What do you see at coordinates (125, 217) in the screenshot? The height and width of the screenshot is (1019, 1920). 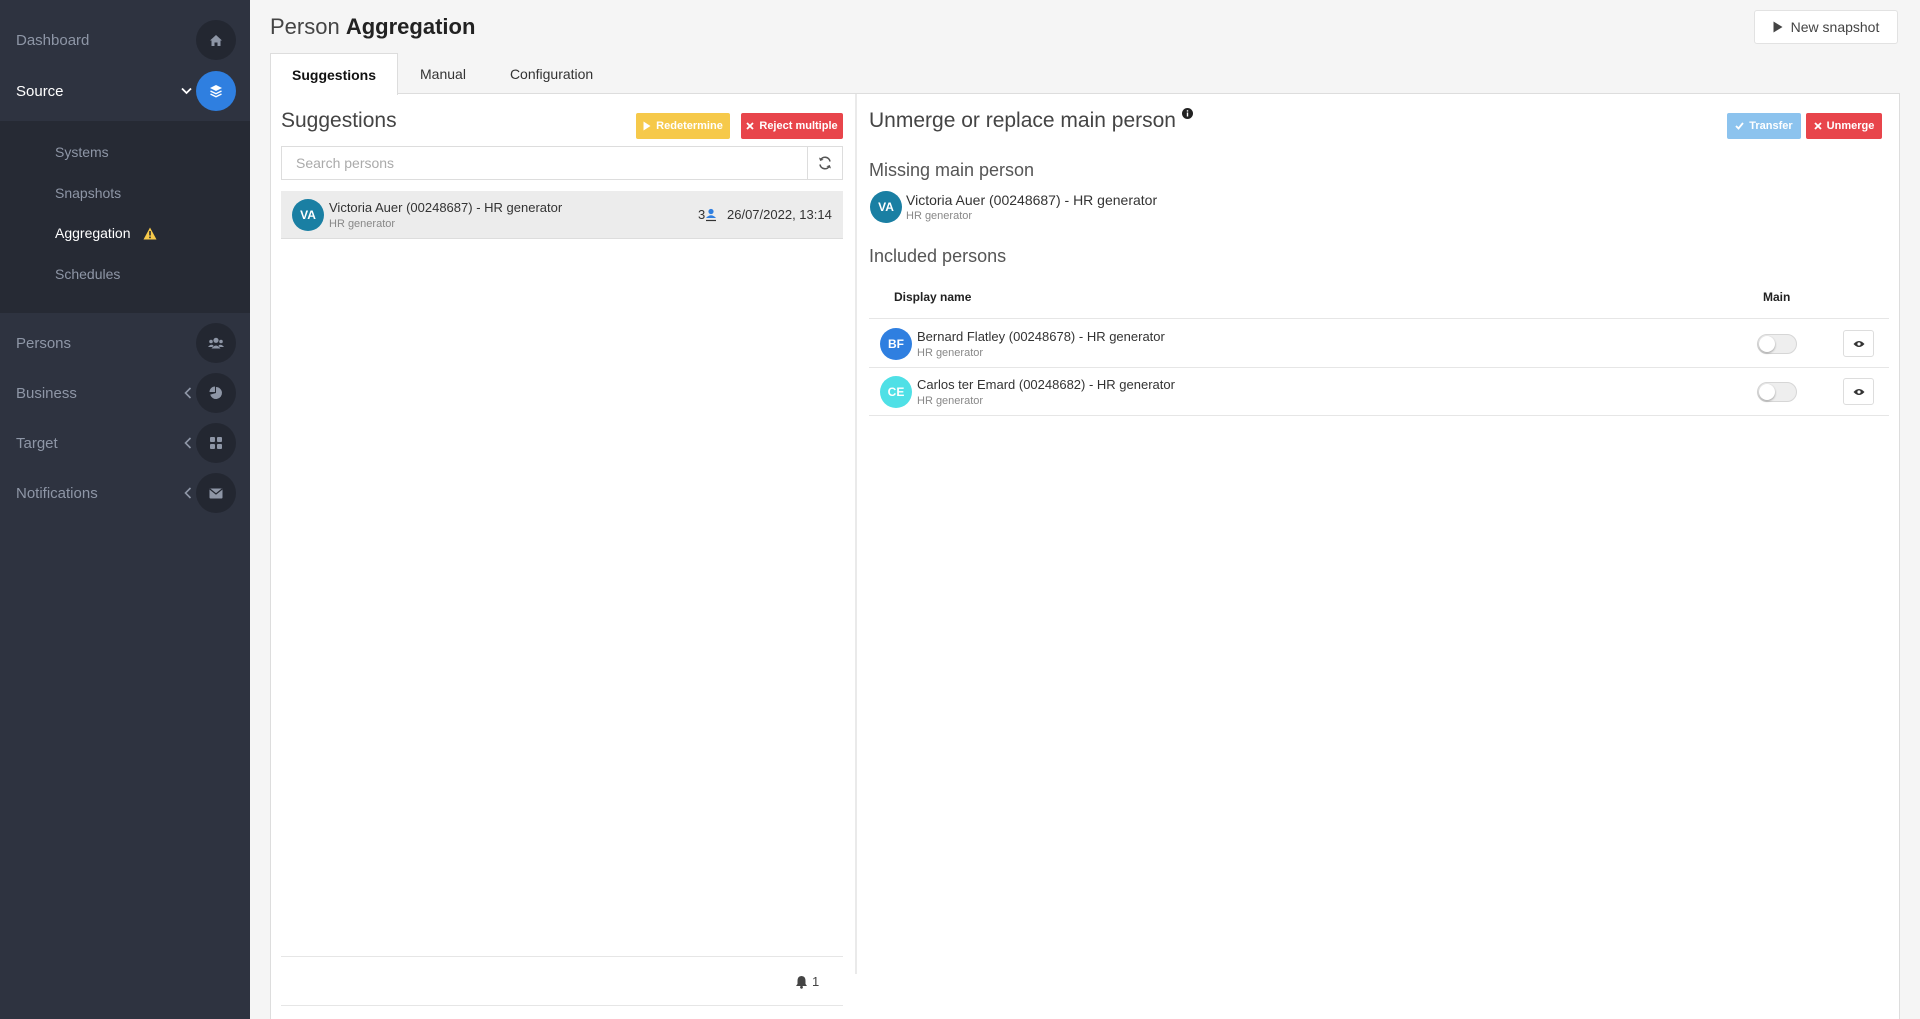 I see `source-subnav: Systems Snapshots Aggregation Schedules` at bounding box center [125, 217].